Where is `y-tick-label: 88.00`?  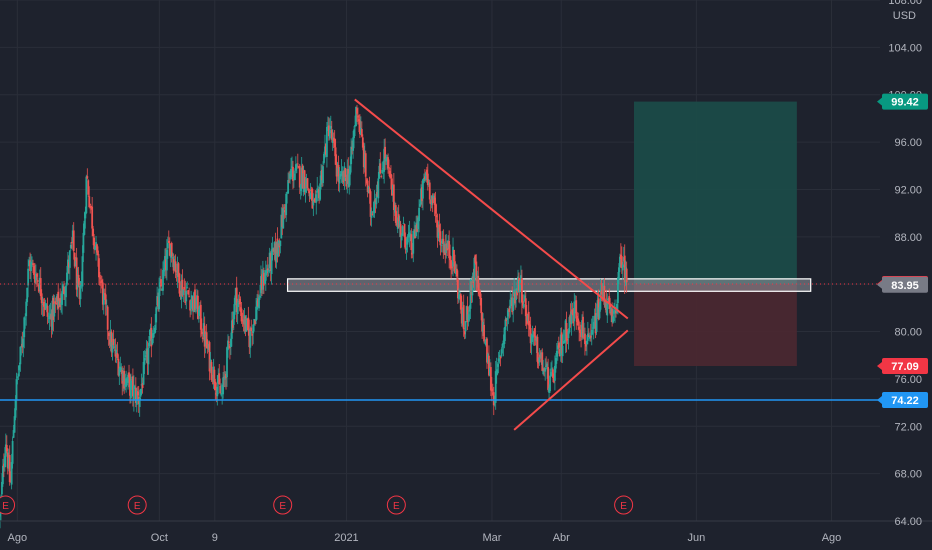 y-tick-label: 88.00 is located at coordinates (908, 238).